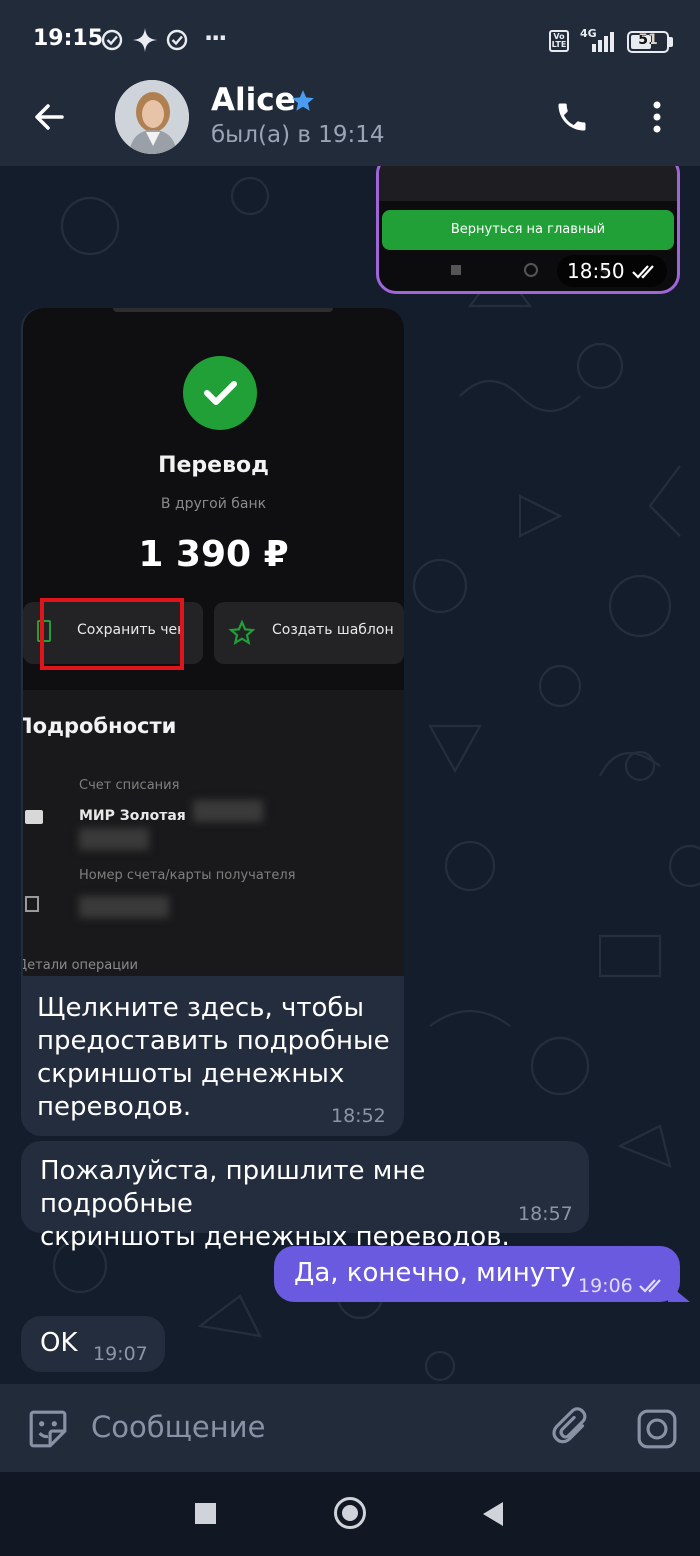 The height and width of the screenshot is (1556, 700). Describe the element at coordinates (657, 1429) in the screenshot. I see `camera-icon` at that location.